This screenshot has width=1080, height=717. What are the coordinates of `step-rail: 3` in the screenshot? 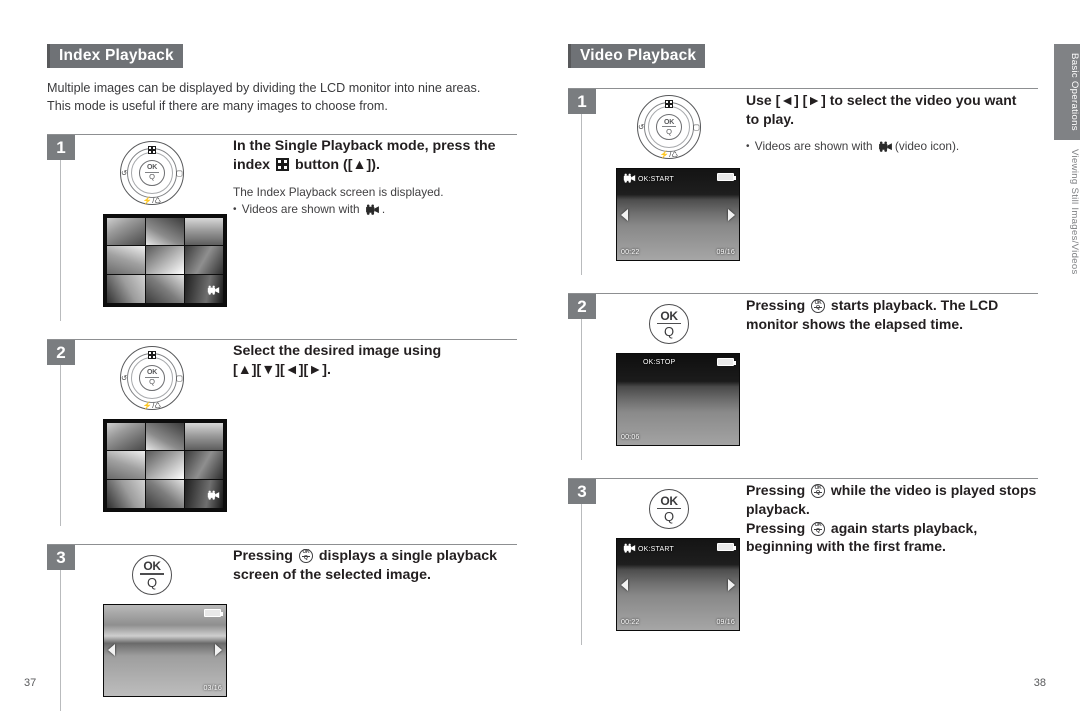 It's located at (583, 562).